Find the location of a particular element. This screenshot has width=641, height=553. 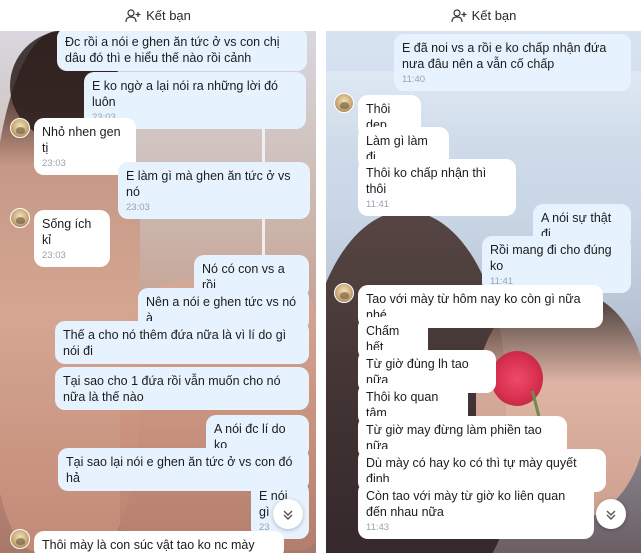

message-timestamp: 11:40 is located at coordinates (414, 79).